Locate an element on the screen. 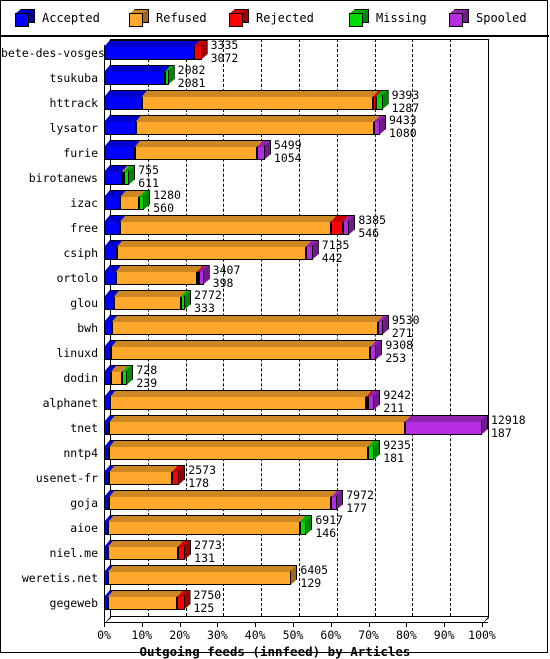 The width and height of the screenshot is (550, 659). missing-swatch-icon is located at coordinates (359, 18).